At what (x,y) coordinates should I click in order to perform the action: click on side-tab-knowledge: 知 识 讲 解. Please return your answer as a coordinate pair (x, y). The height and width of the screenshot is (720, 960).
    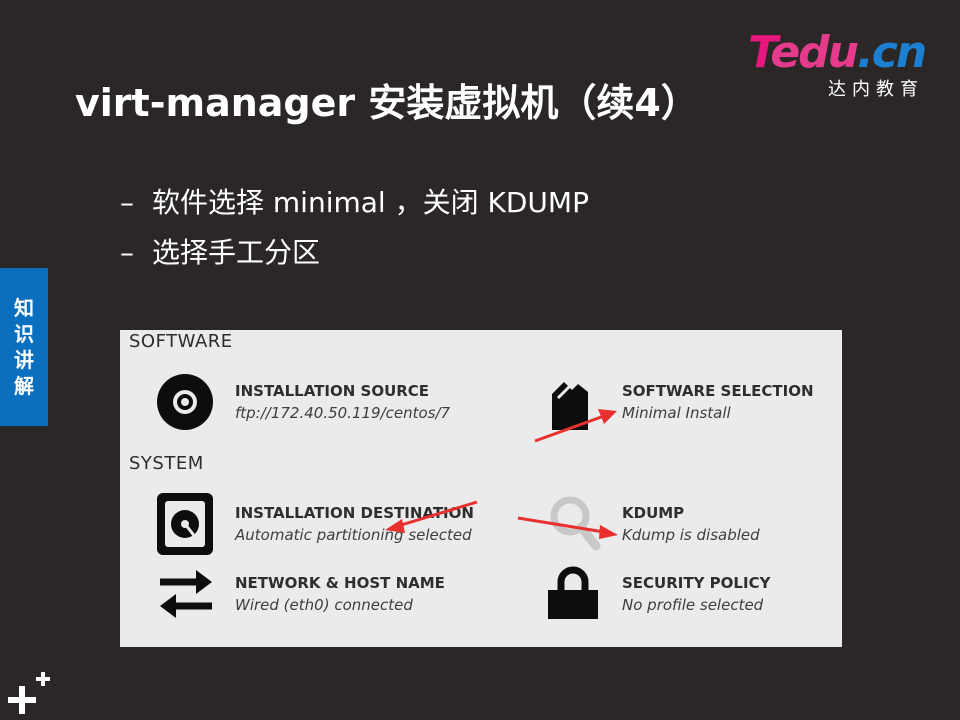
    Looking at the image, I should click on (24, 347).